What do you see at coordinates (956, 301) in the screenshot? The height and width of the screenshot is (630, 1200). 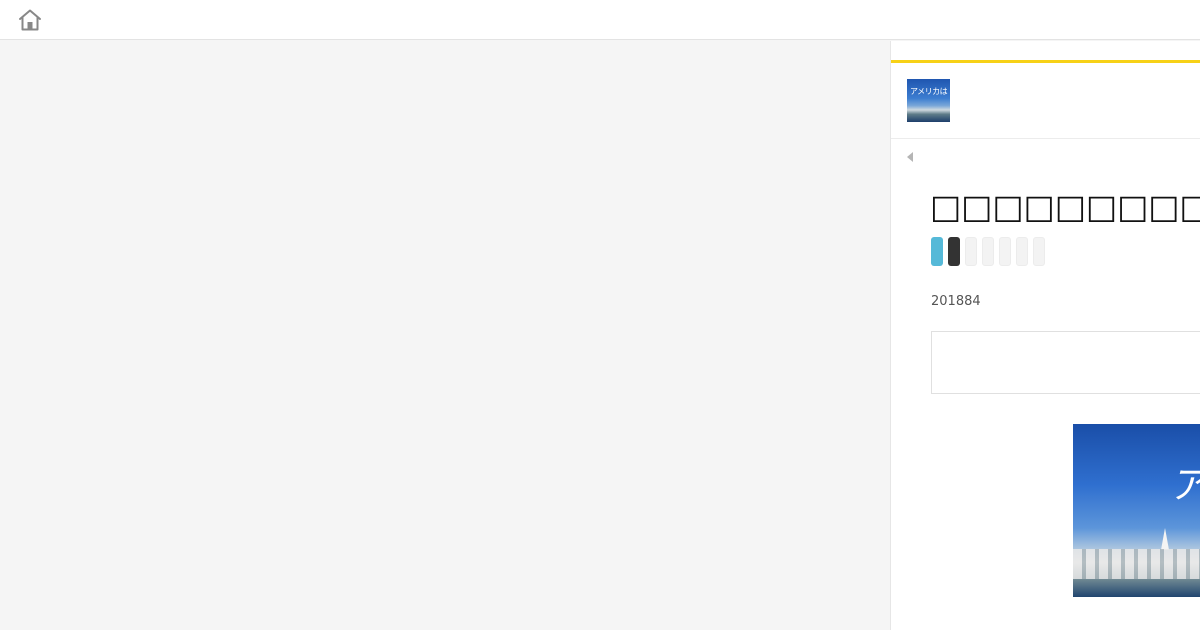 I see `post-date: 201884` at bounding box center [956, 301].